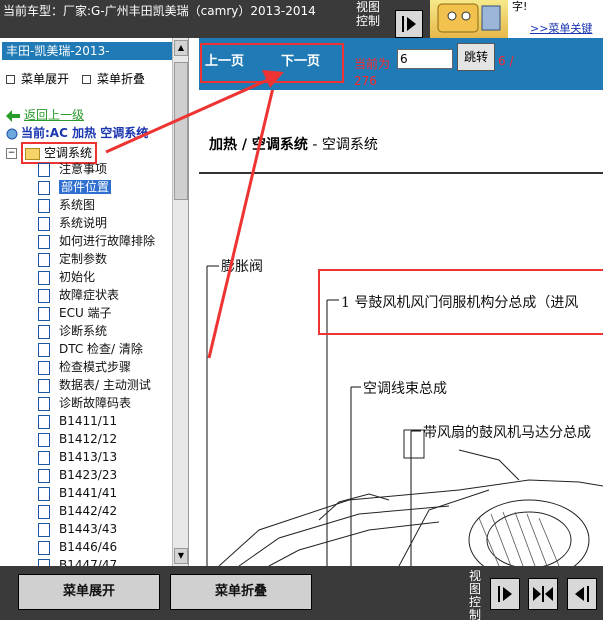  What do you see at coordinates (181, 48) in the screenshot?
I see `scroll-up-icon: ▲` at bounding box center [181, 48].